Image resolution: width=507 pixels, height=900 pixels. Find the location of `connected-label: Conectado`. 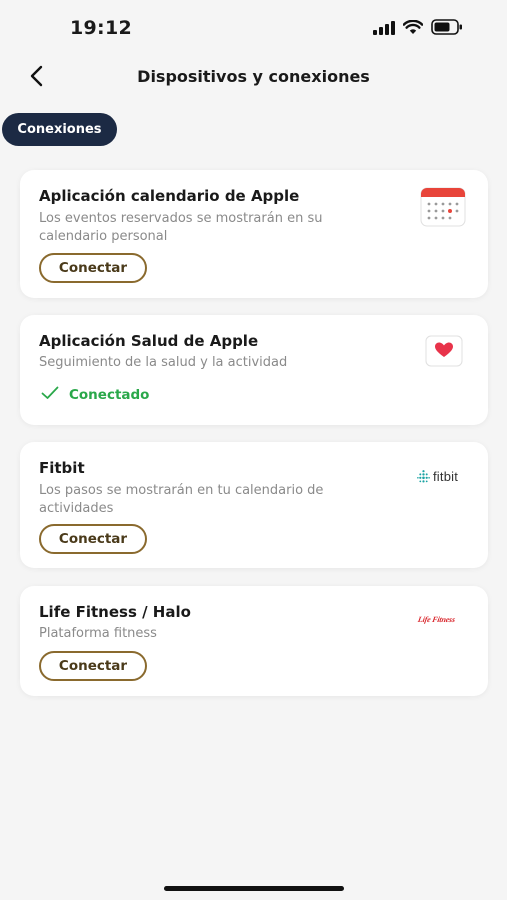

connected-label: Conectado is located at coordinates (109, 395).